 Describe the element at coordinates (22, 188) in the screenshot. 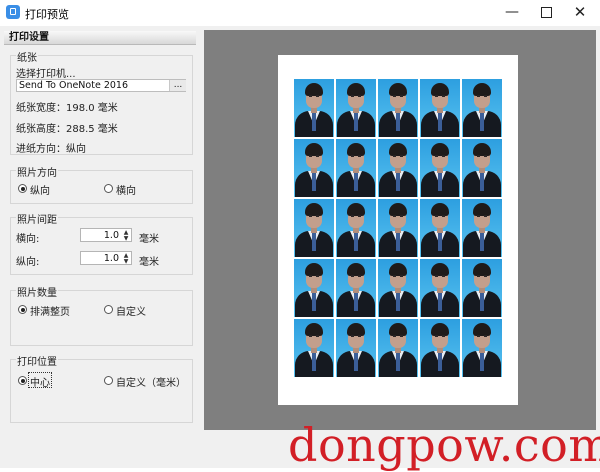

I see `portrait-radio` at that location.